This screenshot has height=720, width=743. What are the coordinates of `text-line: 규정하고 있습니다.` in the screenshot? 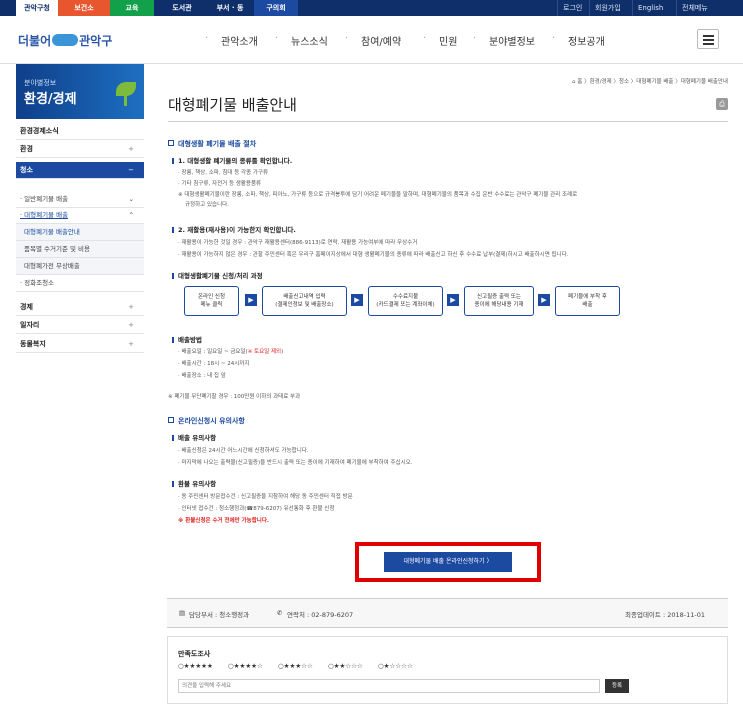 It's located at (207, 205).